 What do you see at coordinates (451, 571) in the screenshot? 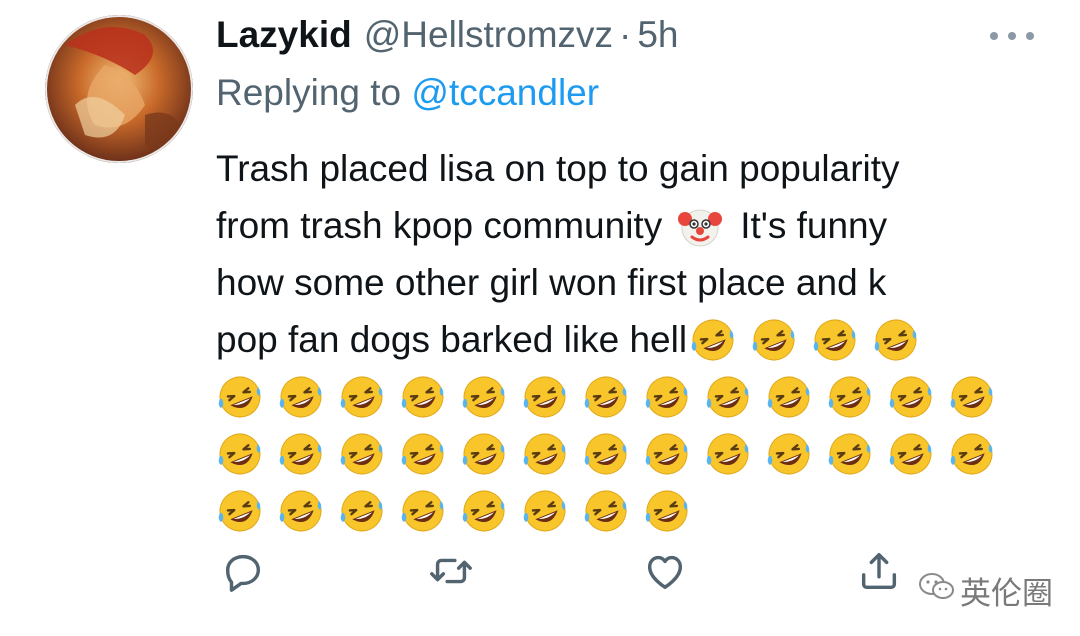
I see `retweet-icon` at bounding box center [451, 571].